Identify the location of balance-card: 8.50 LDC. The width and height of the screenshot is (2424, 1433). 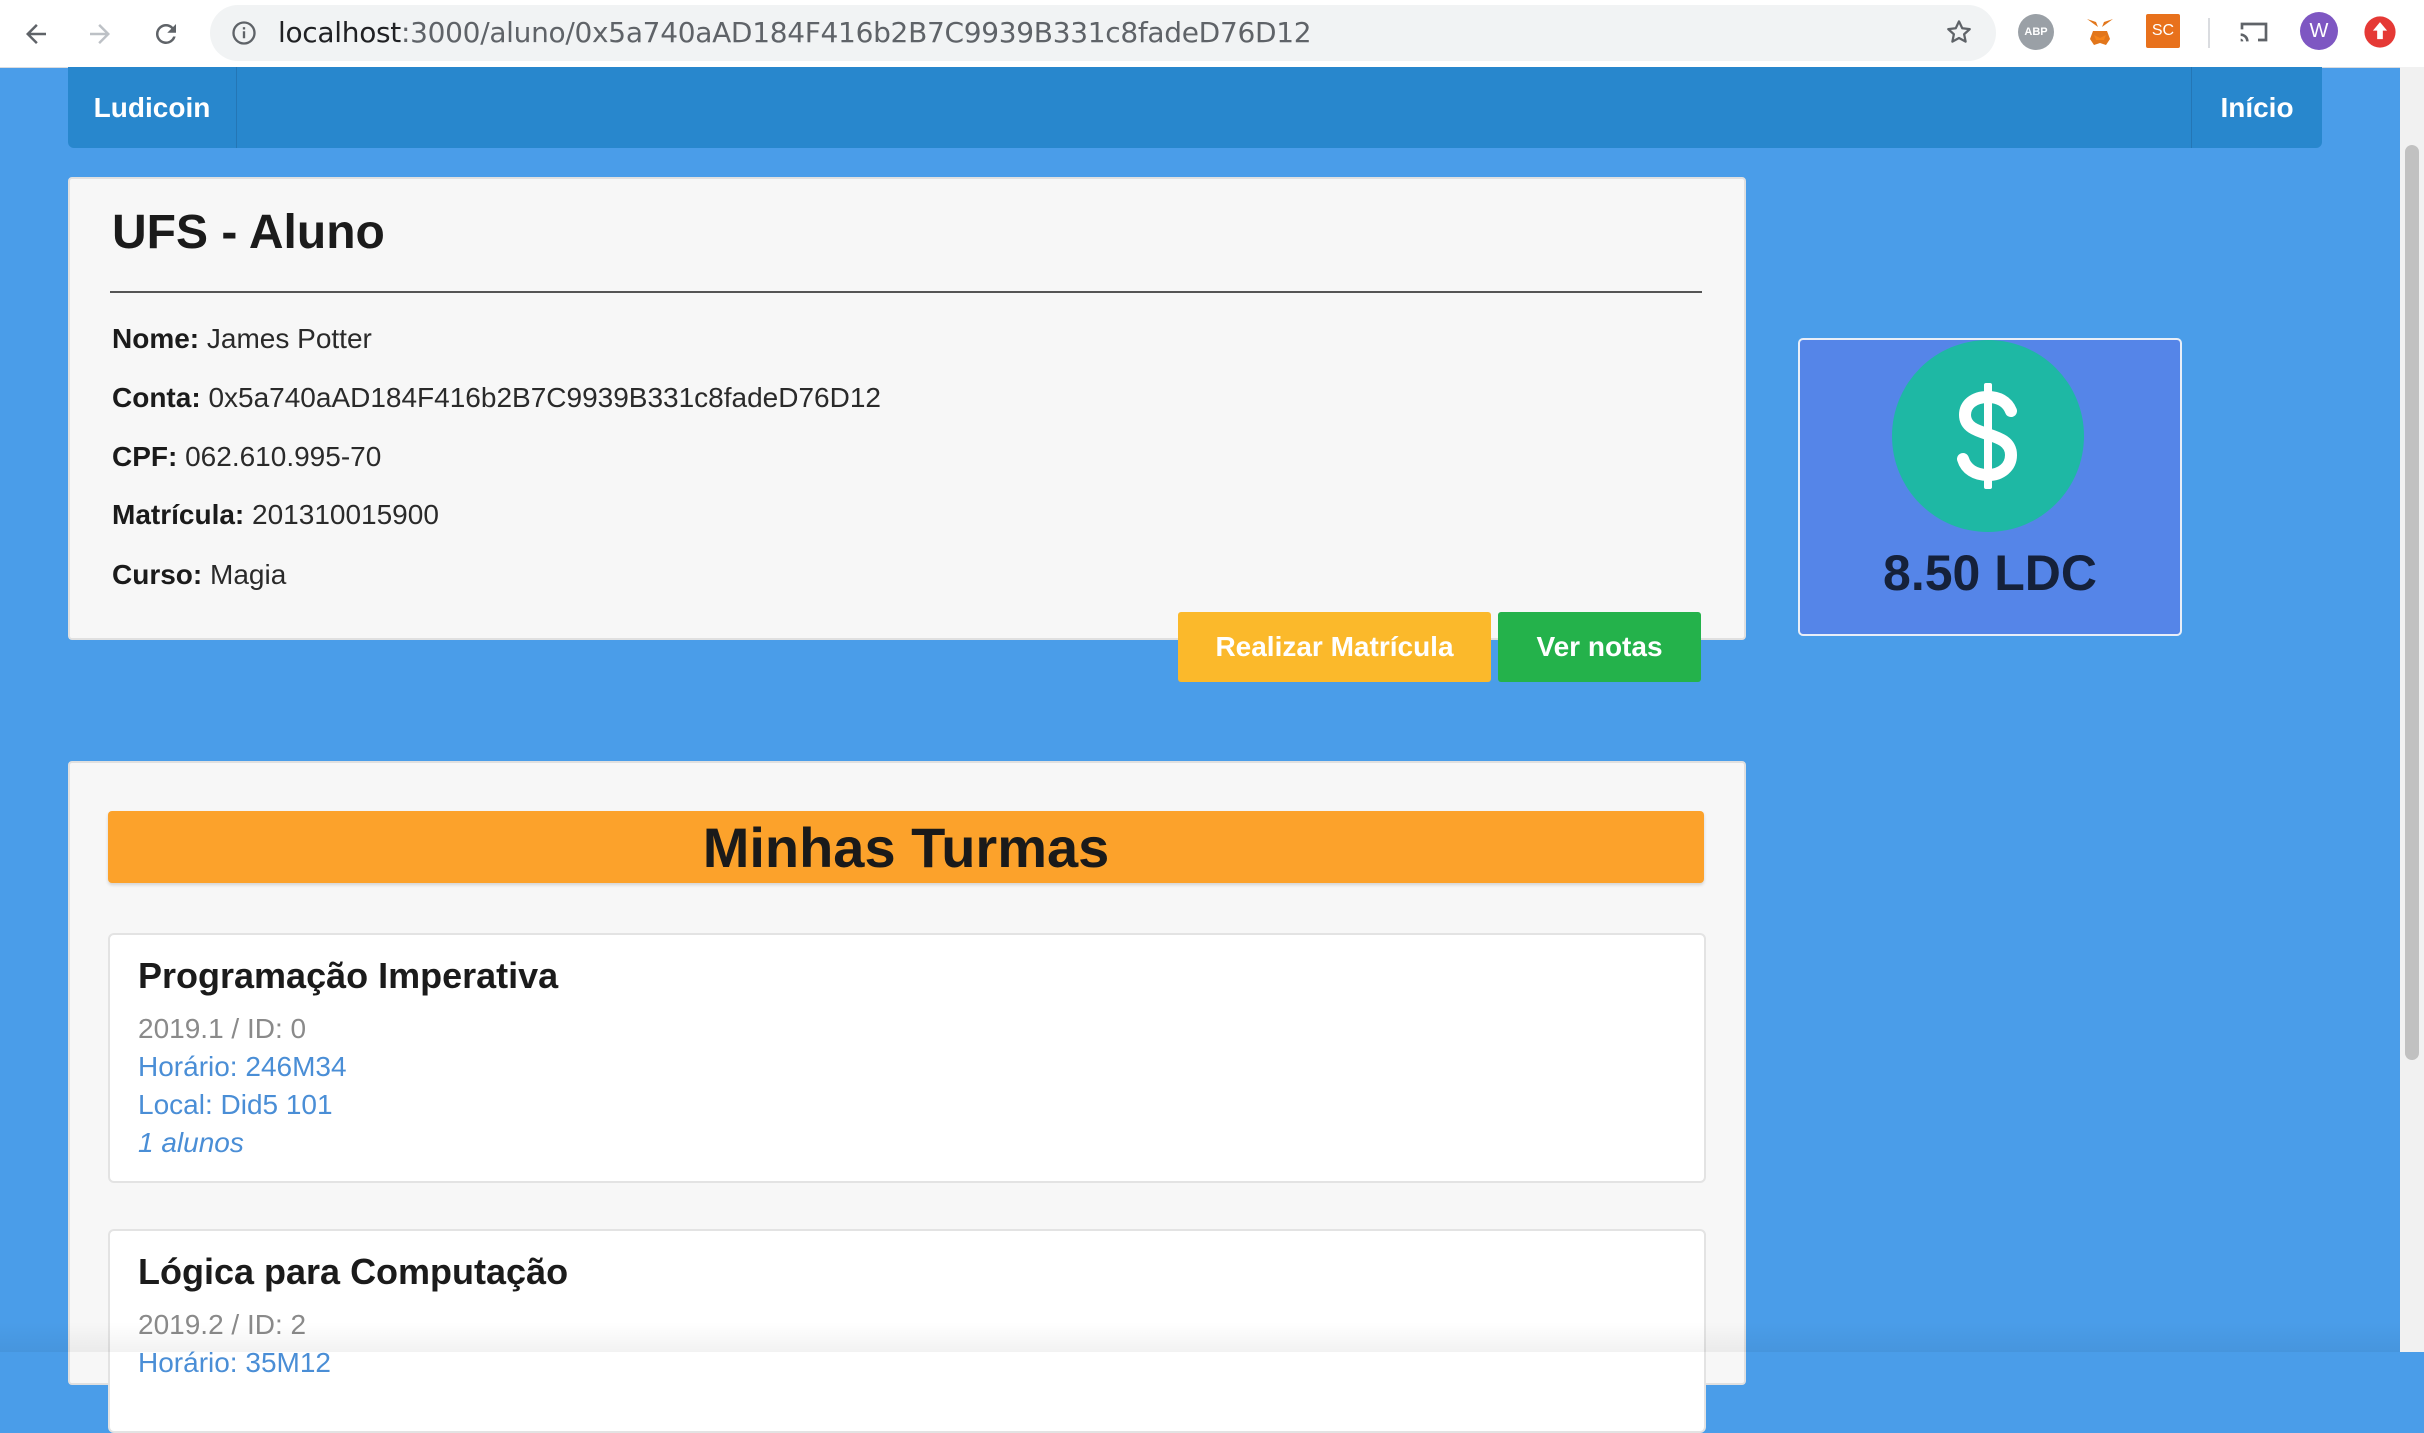
(1990, 487).